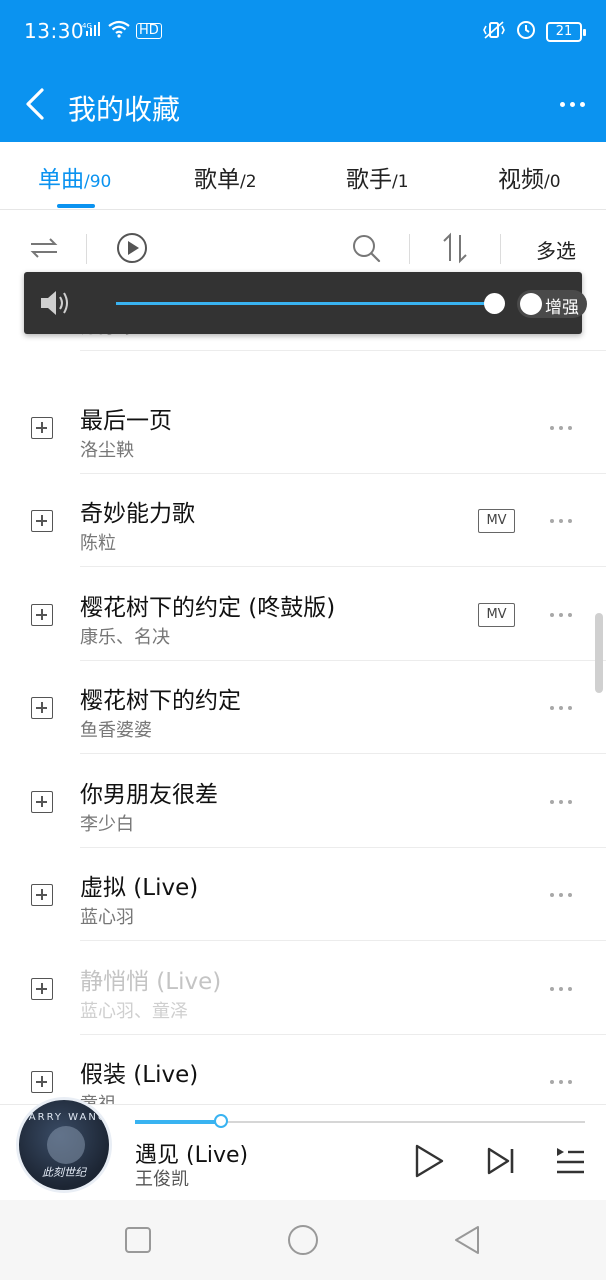  I want to click on progress-fill, so click(178, 1122).